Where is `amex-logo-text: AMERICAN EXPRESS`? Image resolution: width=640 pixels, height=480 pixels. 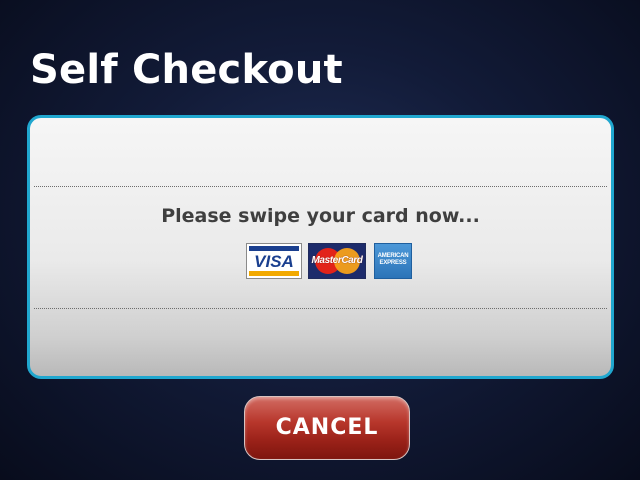 amex-logo-text: AMERICAN EXPRESS is located at coordinates (393, 259).